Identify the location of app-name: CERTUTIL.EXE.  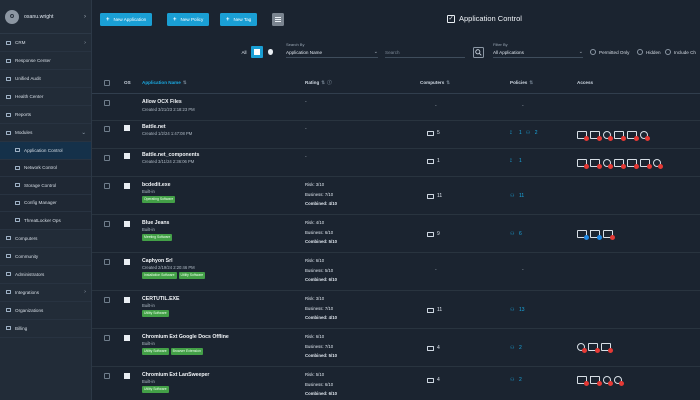
(160, 299).